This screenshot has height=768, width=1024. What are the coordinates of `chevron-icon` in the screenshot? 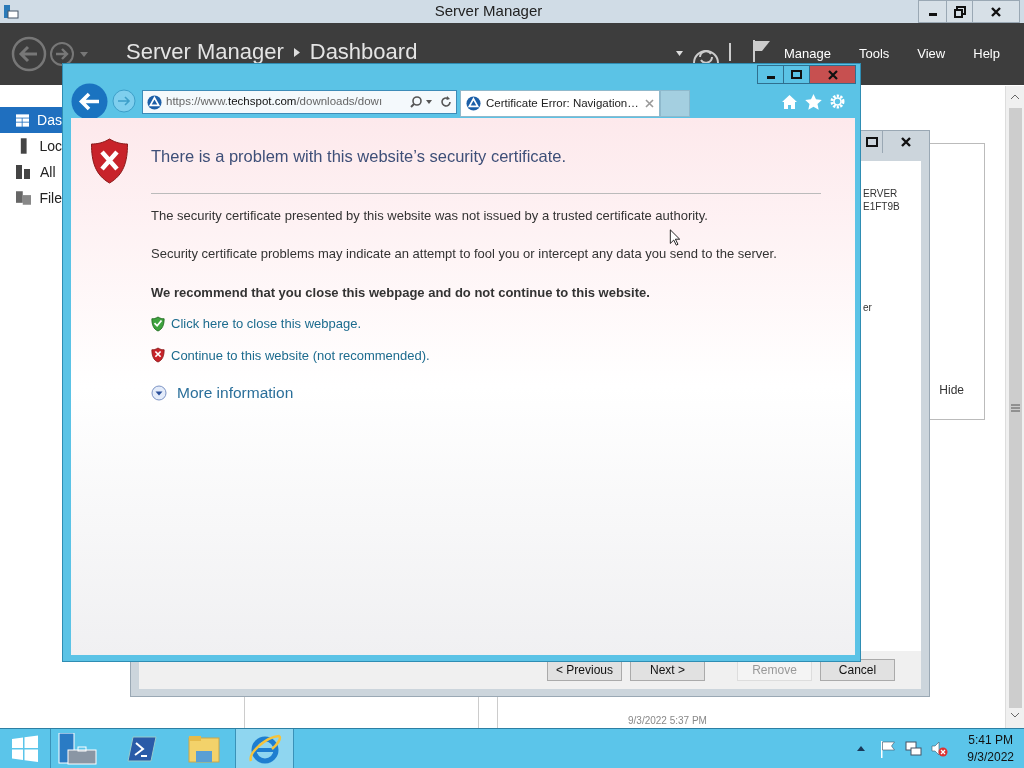 It's located at (296, 52).